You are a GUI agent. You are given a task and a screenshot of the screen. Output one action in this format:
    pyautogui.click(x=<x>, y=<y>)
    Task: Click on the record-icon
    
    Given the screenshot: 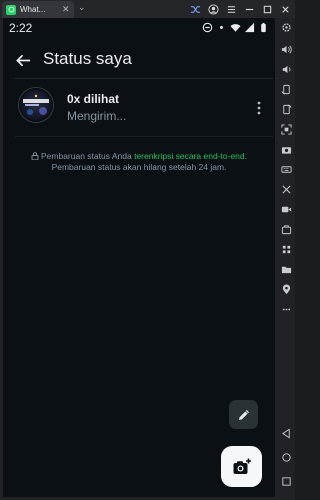 What is the action you would take?
    pyautogui.click(x=286, y=209)
    